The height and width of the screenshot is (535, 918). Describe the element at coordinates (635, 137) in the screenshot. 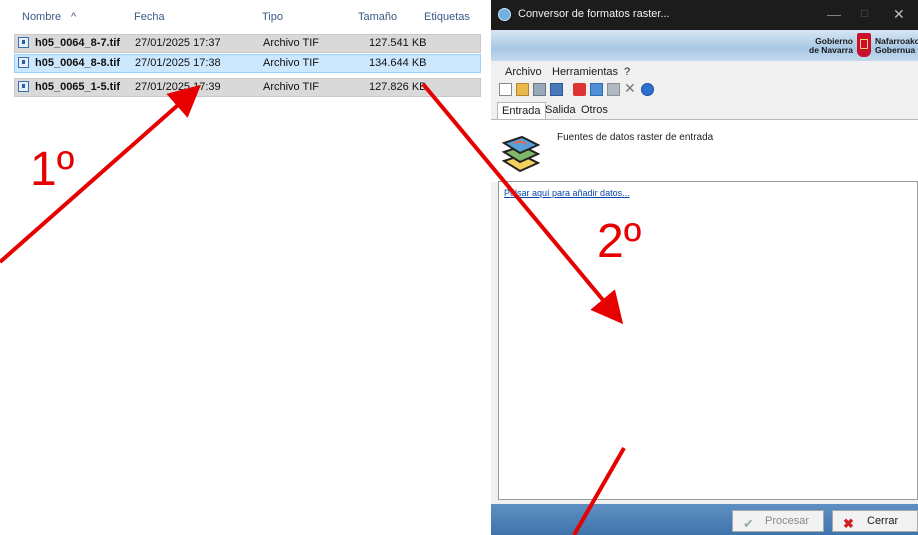

I see `panel-title: Fuentes de datos raster de entrada` at that location.